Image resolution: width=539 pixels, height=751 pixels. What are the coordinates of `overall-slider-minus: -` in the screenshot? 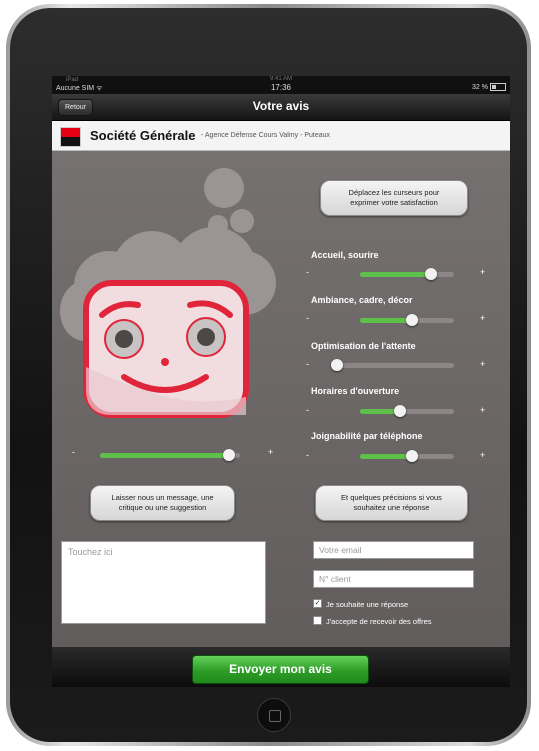 It's located at (73, 452).